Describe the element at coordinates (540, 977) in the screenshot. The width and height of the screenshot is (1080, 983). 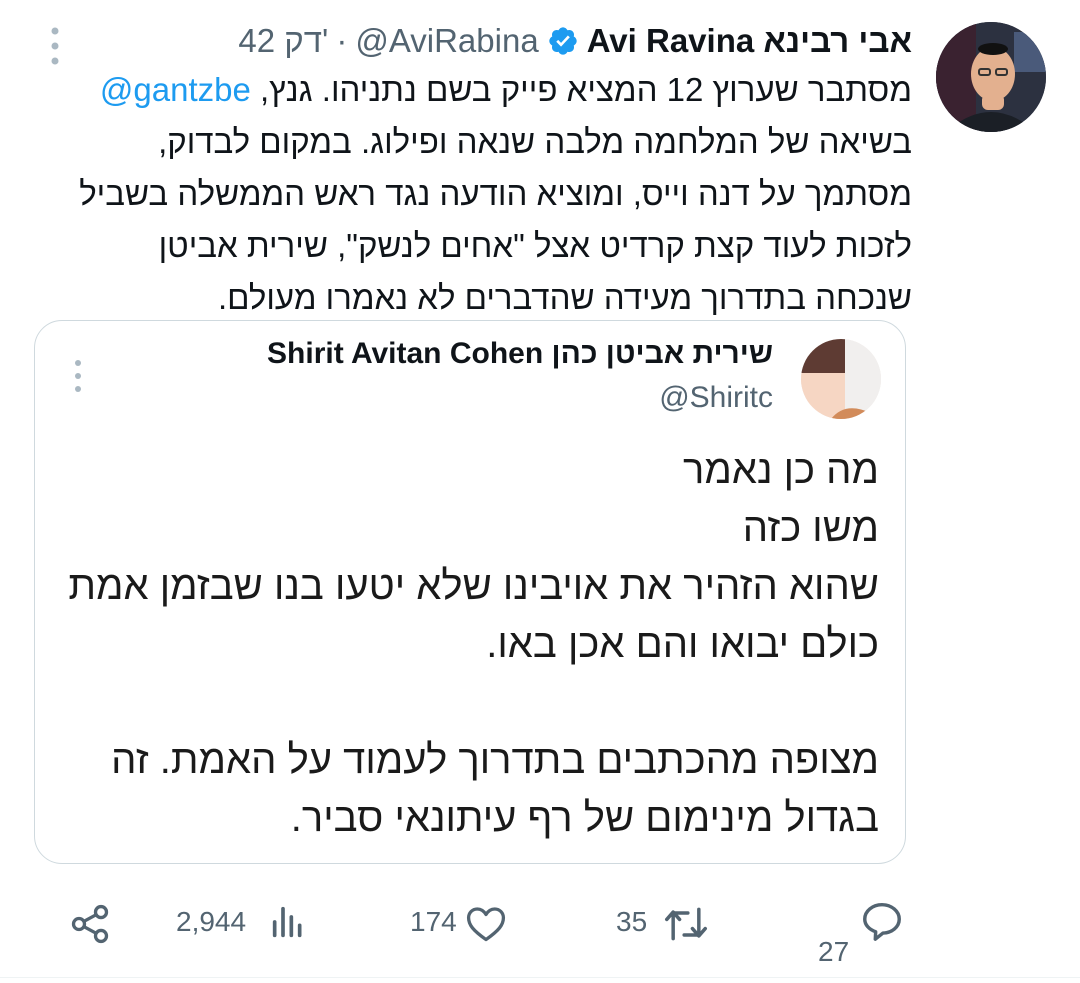
I see `bottom-divider` at that location.